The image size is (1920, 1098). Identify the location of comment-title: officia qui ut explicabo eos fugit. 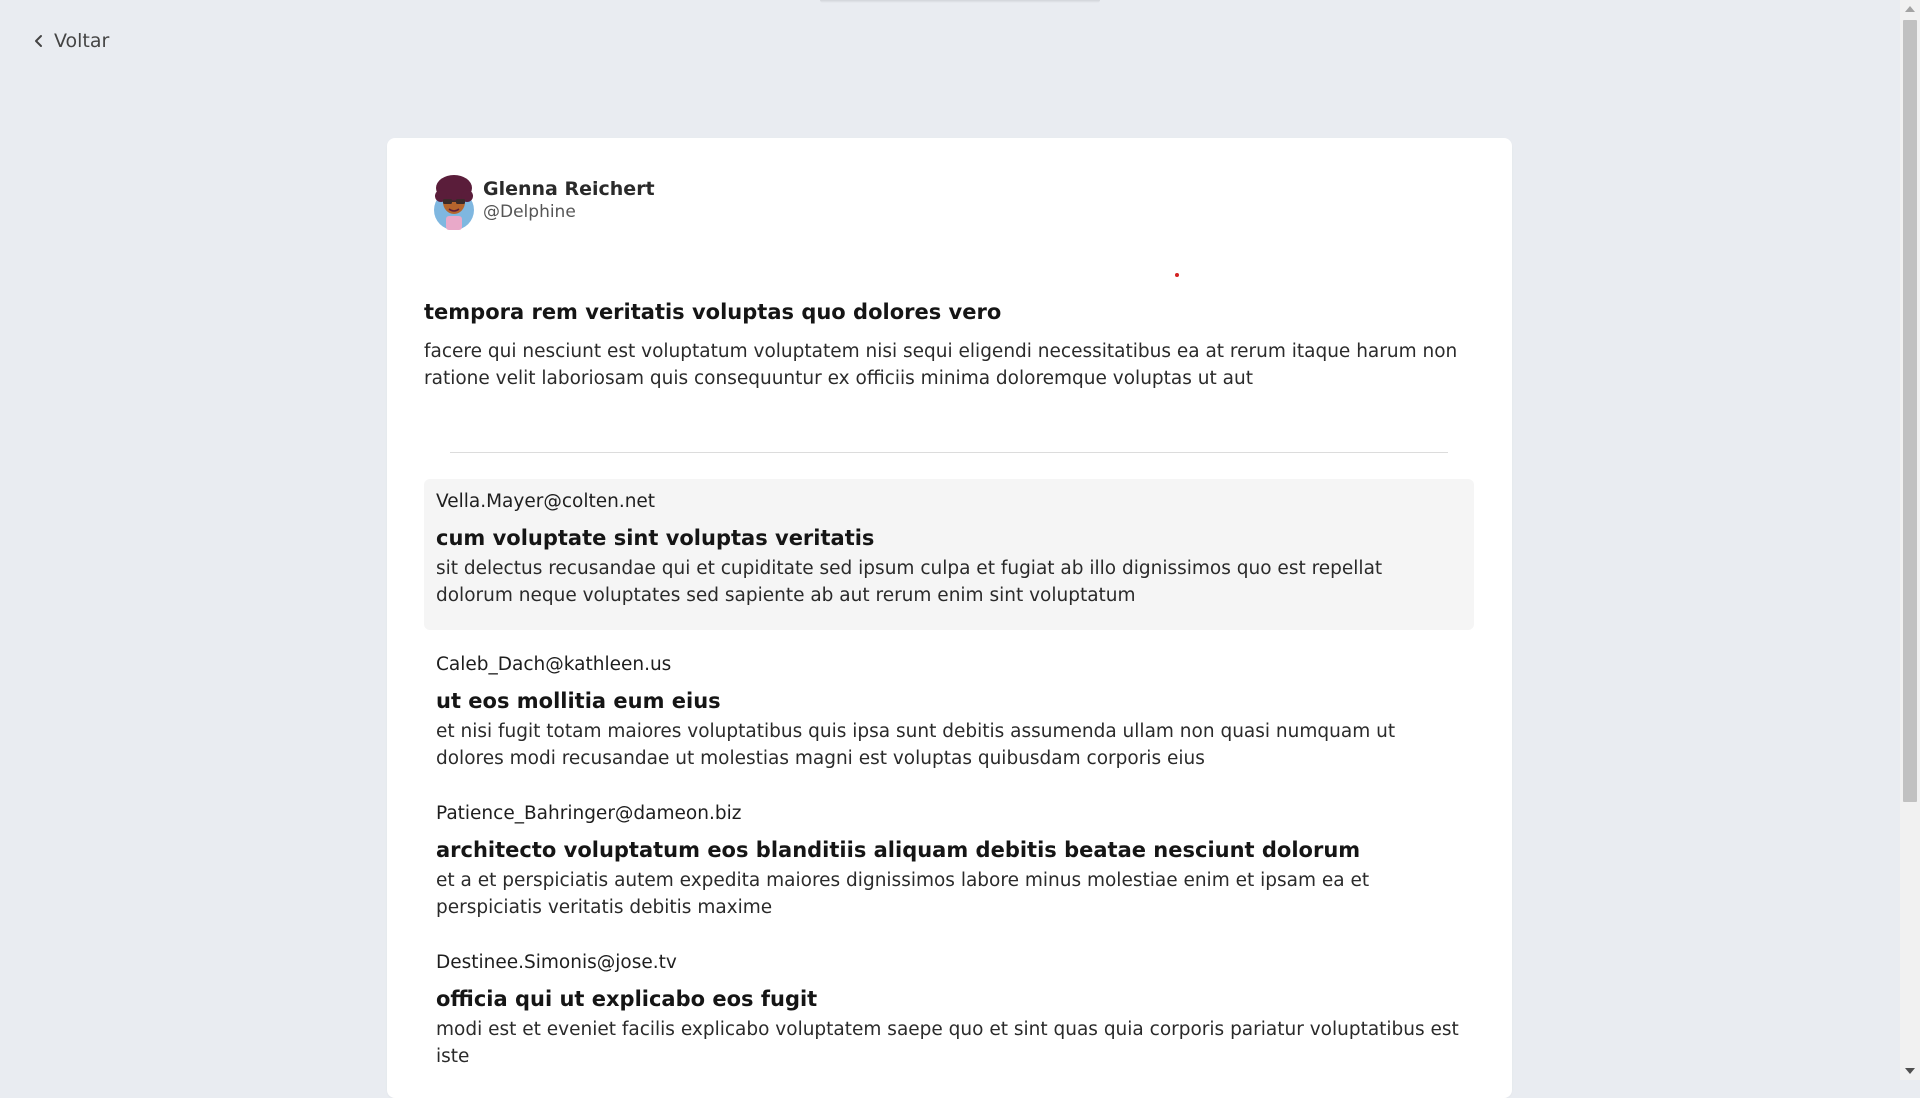
(627, 999).